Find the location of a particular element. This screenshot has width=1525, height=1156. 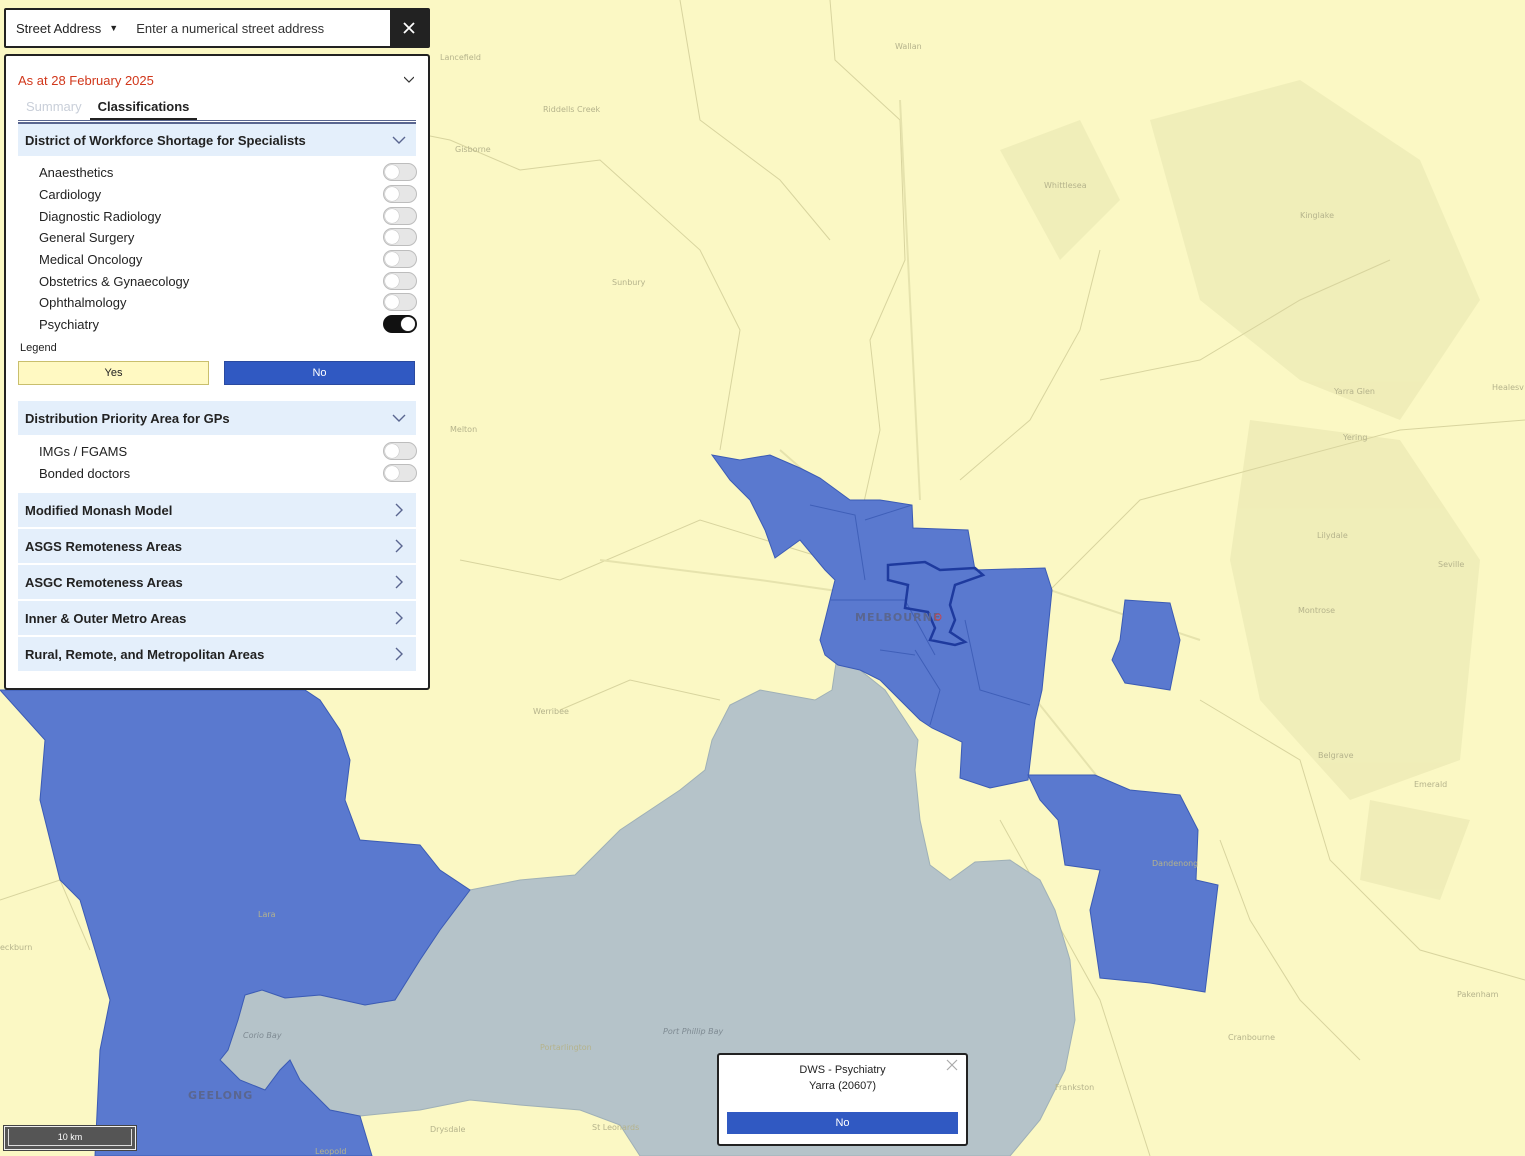

label-lancefield: Lancefield is located at coordinates (460, 57).